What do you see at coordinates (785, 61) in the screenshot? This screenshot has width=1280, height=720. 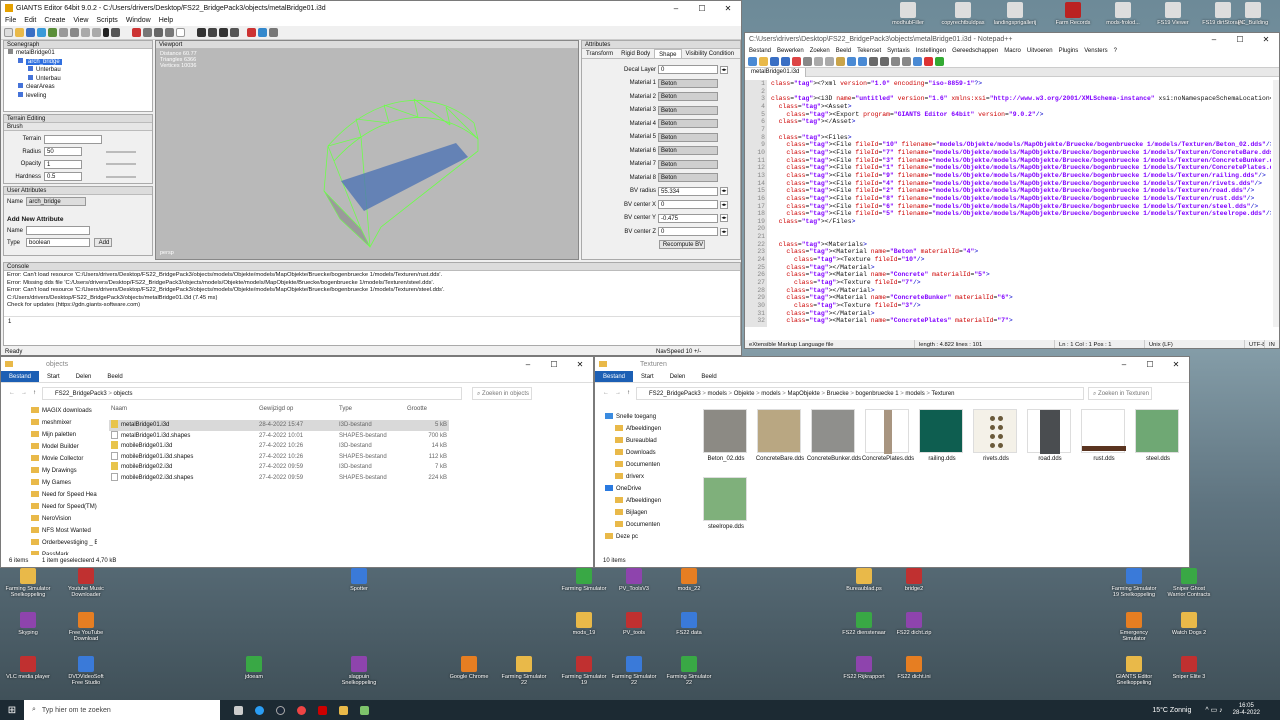 I see `np-saveall-icon` at bounding box center [785, 61].